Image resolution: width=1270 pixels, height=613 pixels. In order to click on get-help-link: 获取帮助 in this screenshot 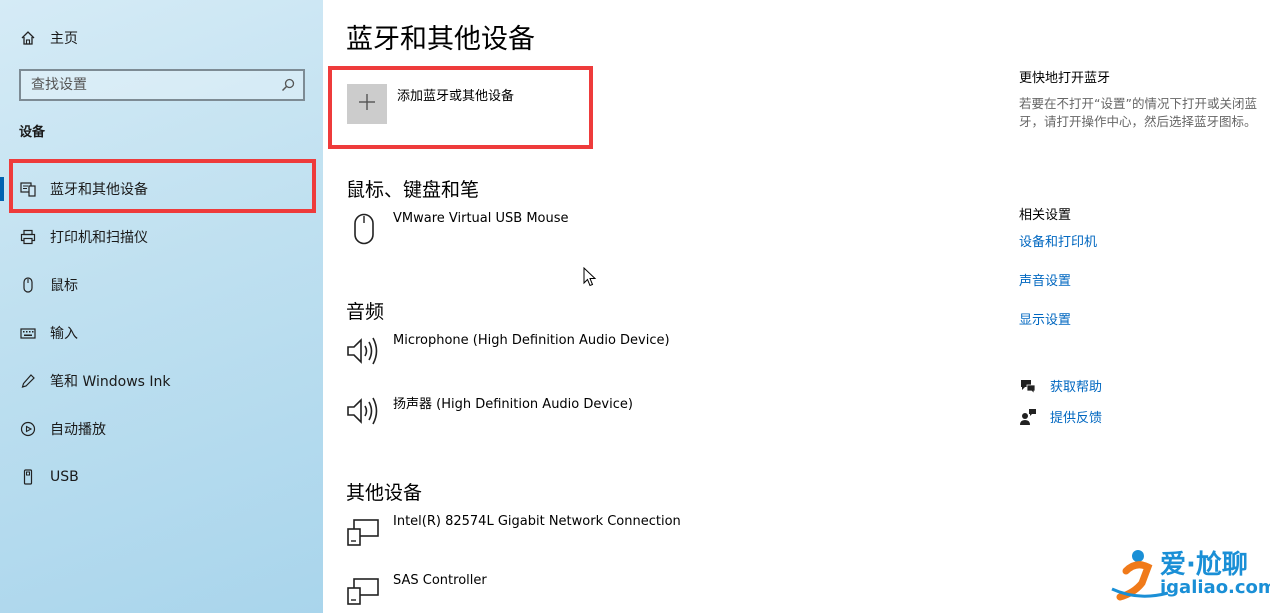, I will do `click(1060, 385)`.